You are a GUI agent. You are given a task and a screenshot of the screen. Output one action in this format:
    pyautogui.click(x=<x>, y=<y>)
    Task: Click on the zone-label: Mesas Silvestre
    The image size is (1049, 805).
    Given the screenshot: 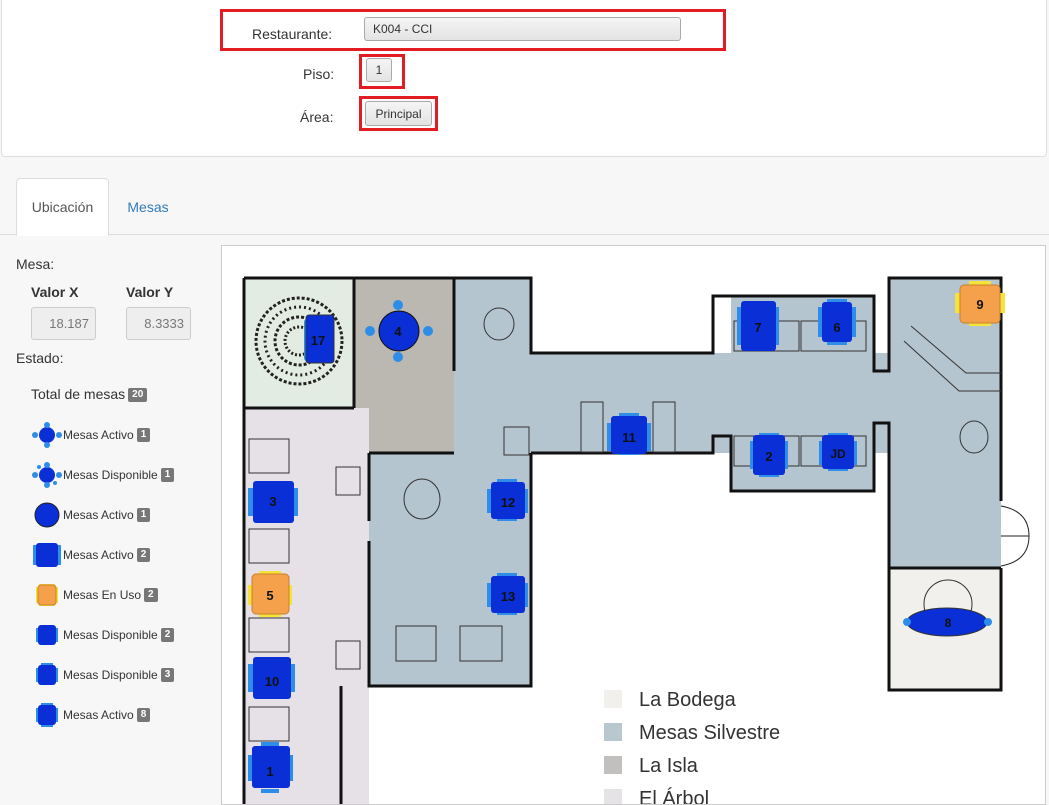 What is the action you would take?
    pyautogui.click(x=709, y=733)
    